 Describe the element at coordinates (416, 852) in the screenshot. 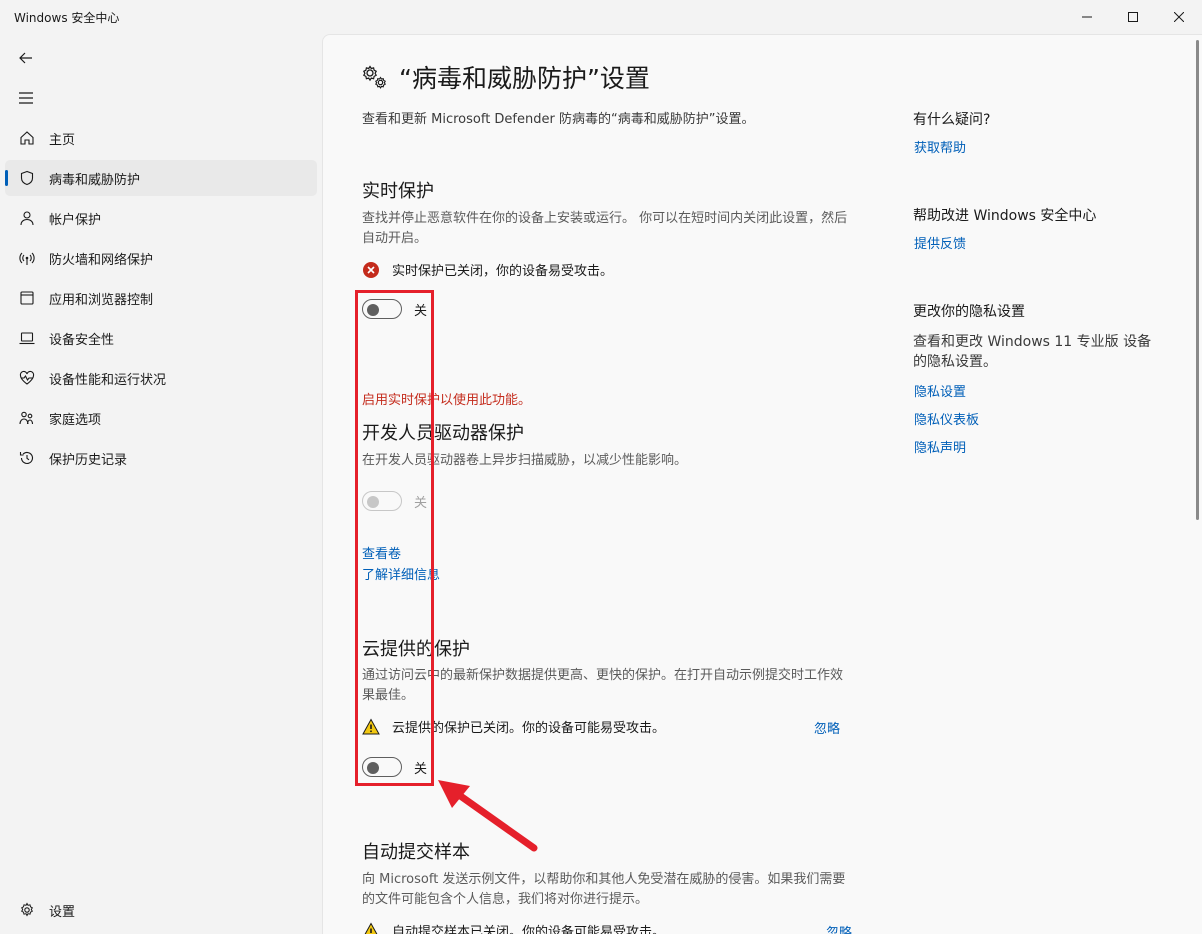

I see `sample-section-title: 自动提交样本` at that location.